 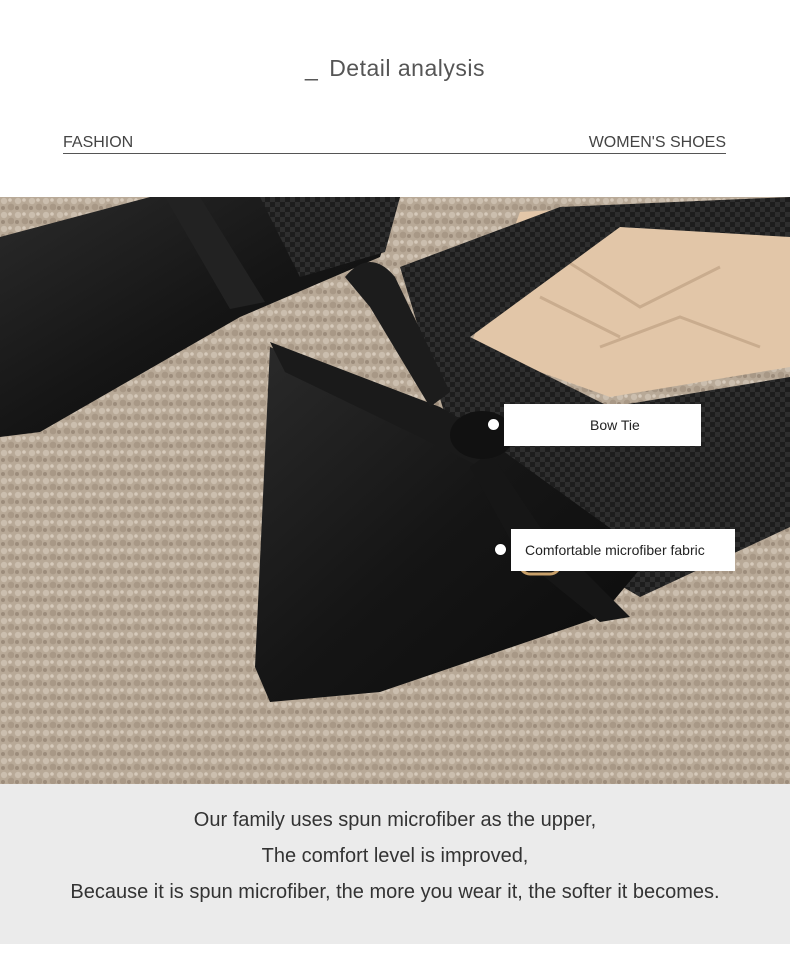 I want to click on callout-bow-tie-label: Bow Tie, so click(x=615, y=425).